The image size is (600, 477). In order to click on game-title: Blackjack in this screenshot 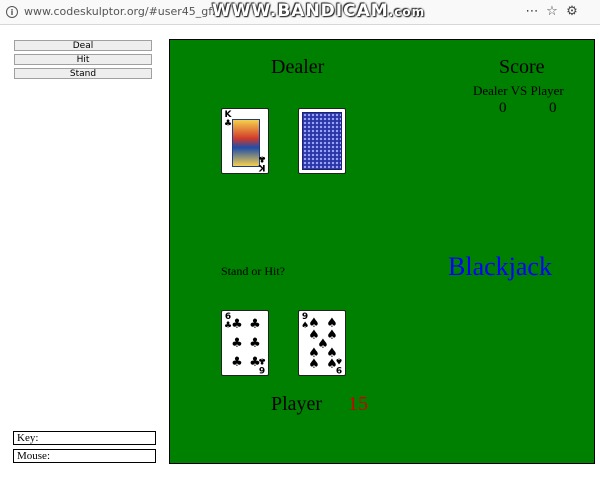, I will do `click(500, 266)`.